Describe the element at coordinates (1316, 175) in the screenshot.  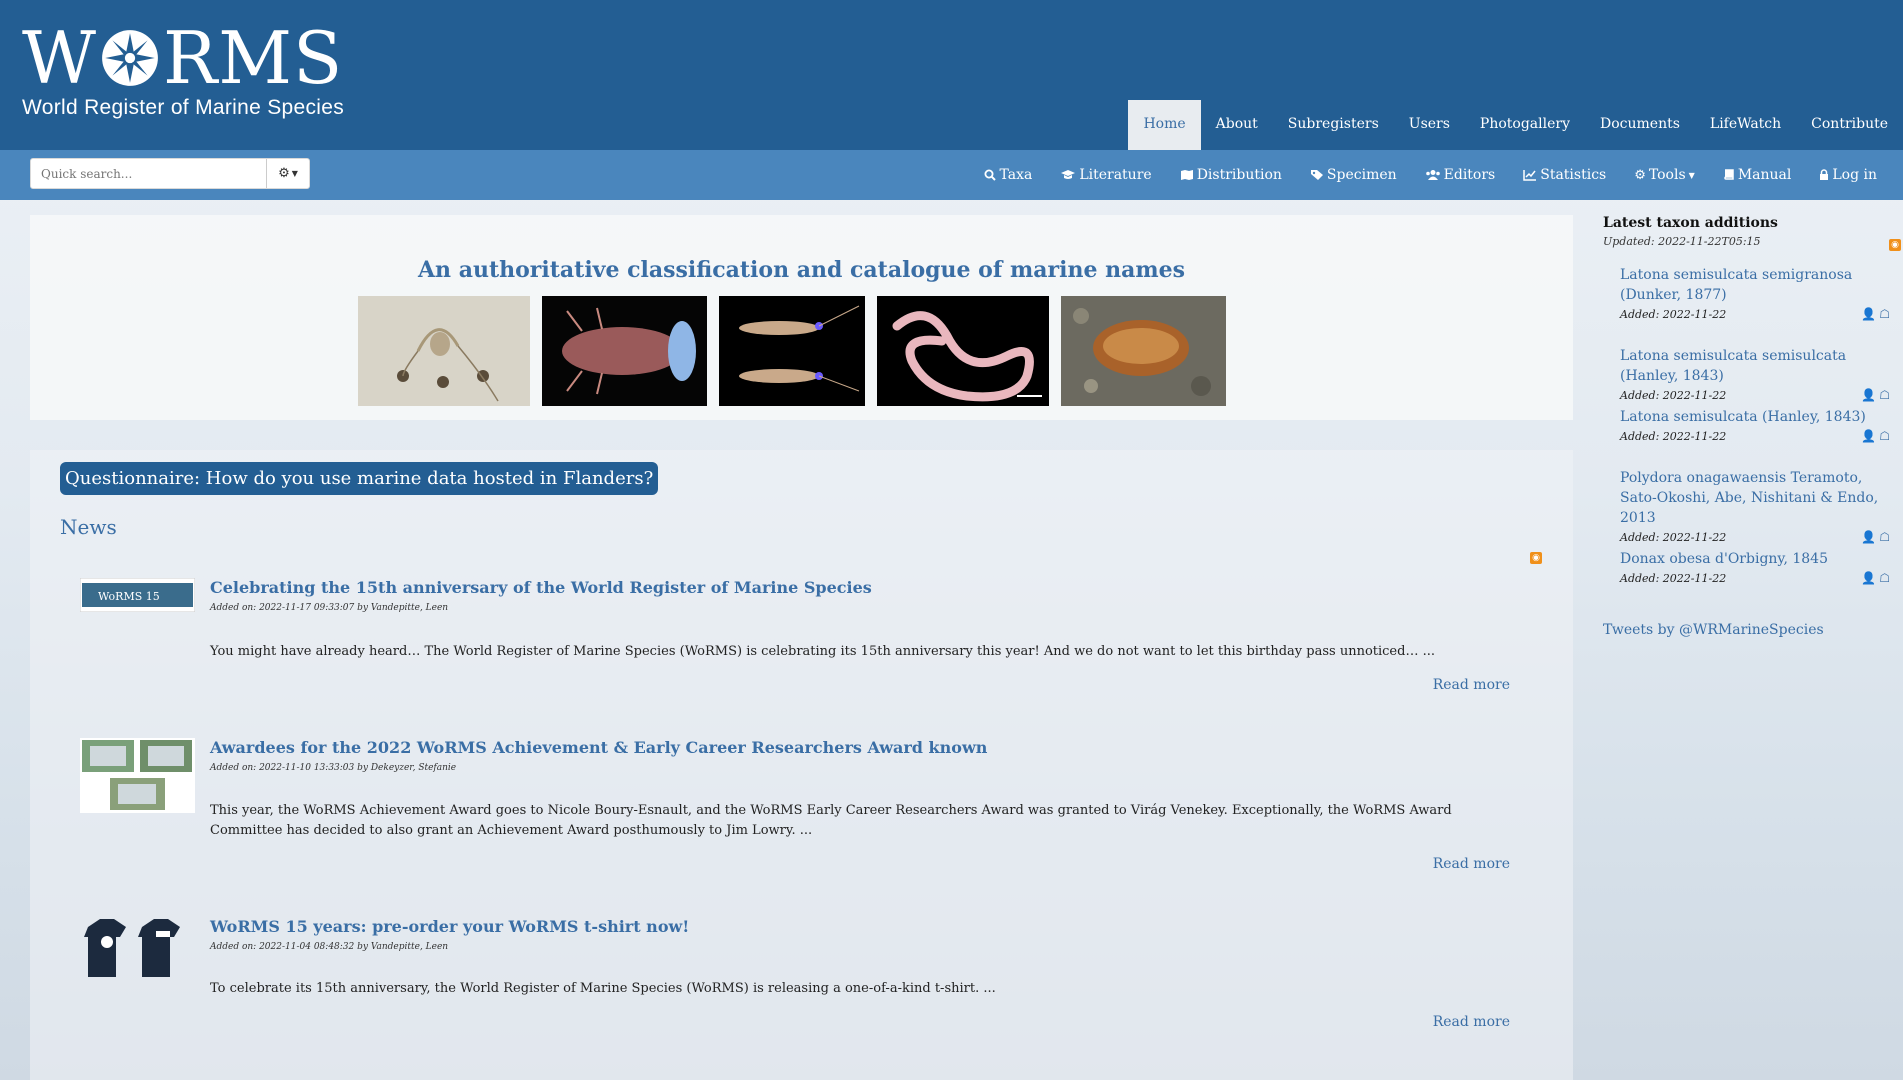
I see `tag-icon` at that location.